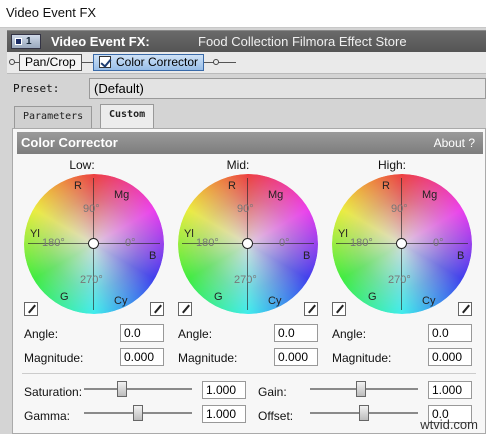 The width and height of the screenshot is (486, 434). I want to click on color-wheel-low: R Mg B Cy G Yl 90° 180° 0° 270°, so click(94, 244).